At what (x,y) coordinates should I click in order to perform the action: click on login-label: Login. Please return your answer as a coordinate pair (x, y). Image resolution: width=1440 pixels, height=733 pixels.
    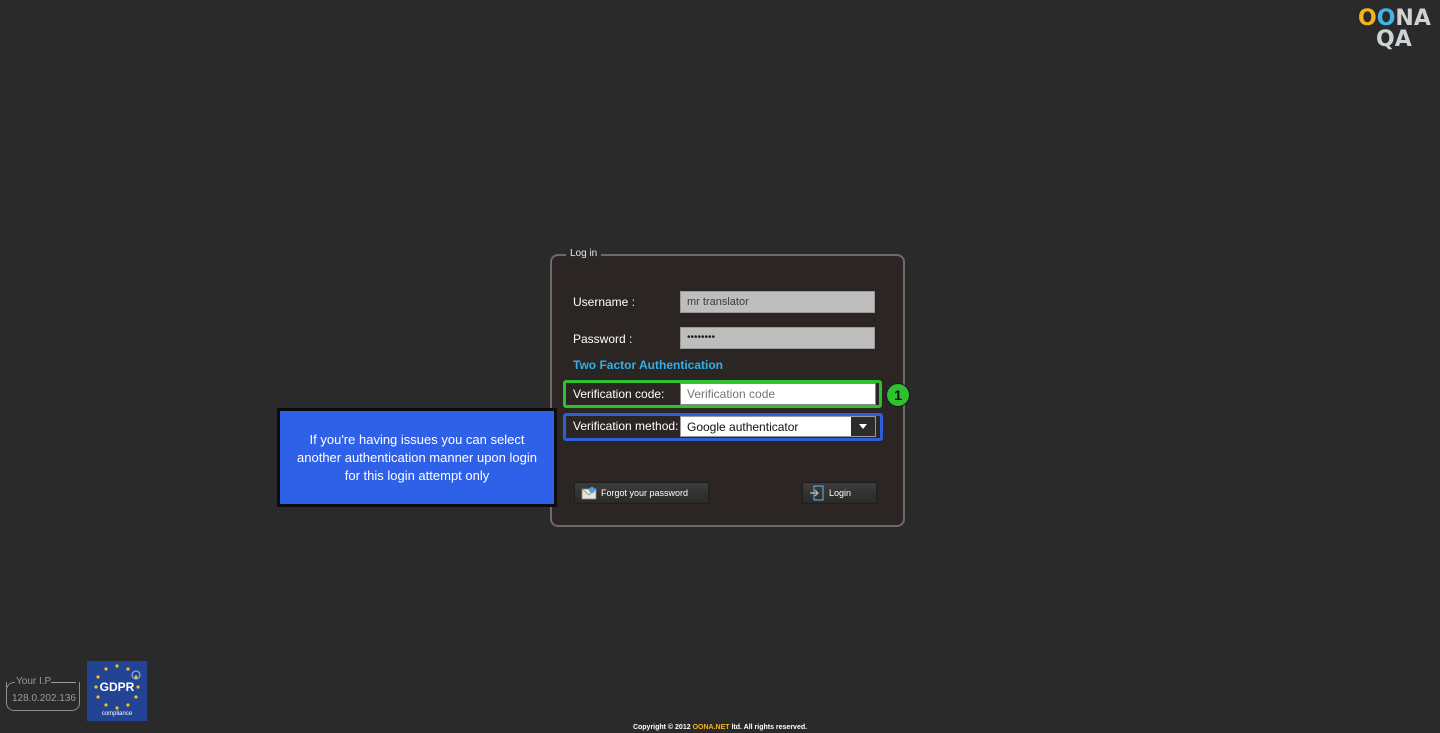
    Looking at the image, I should click on (840, 493).